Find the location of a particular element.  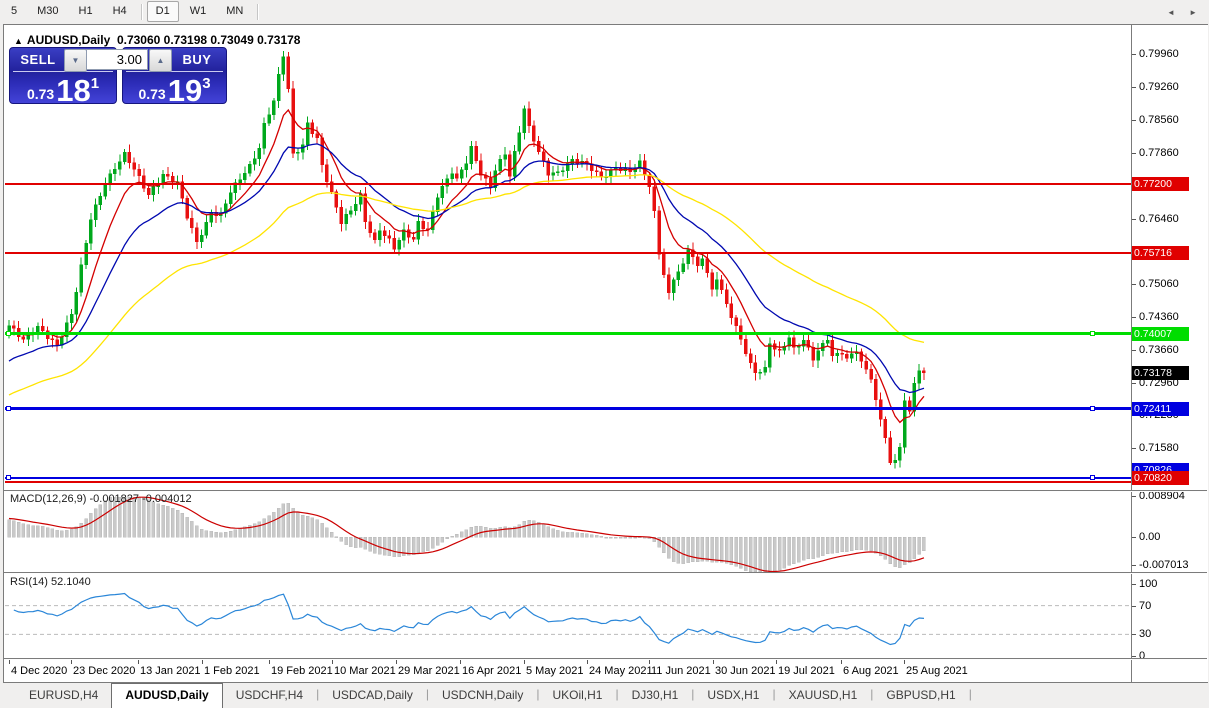

macd-axis-label: 0.008904 is located at coordinates (1162, 496).